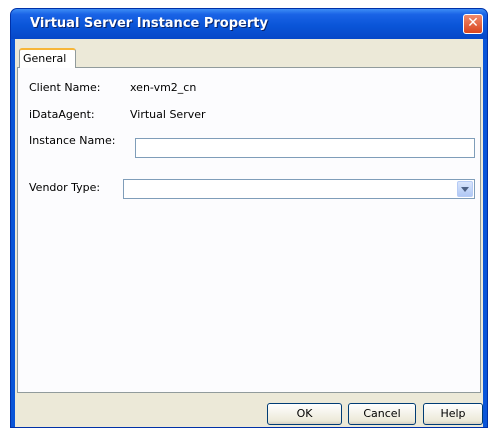  Describe the element at coordinates (47, 58) in the screenshot. I see `tab-general: General` at that location.